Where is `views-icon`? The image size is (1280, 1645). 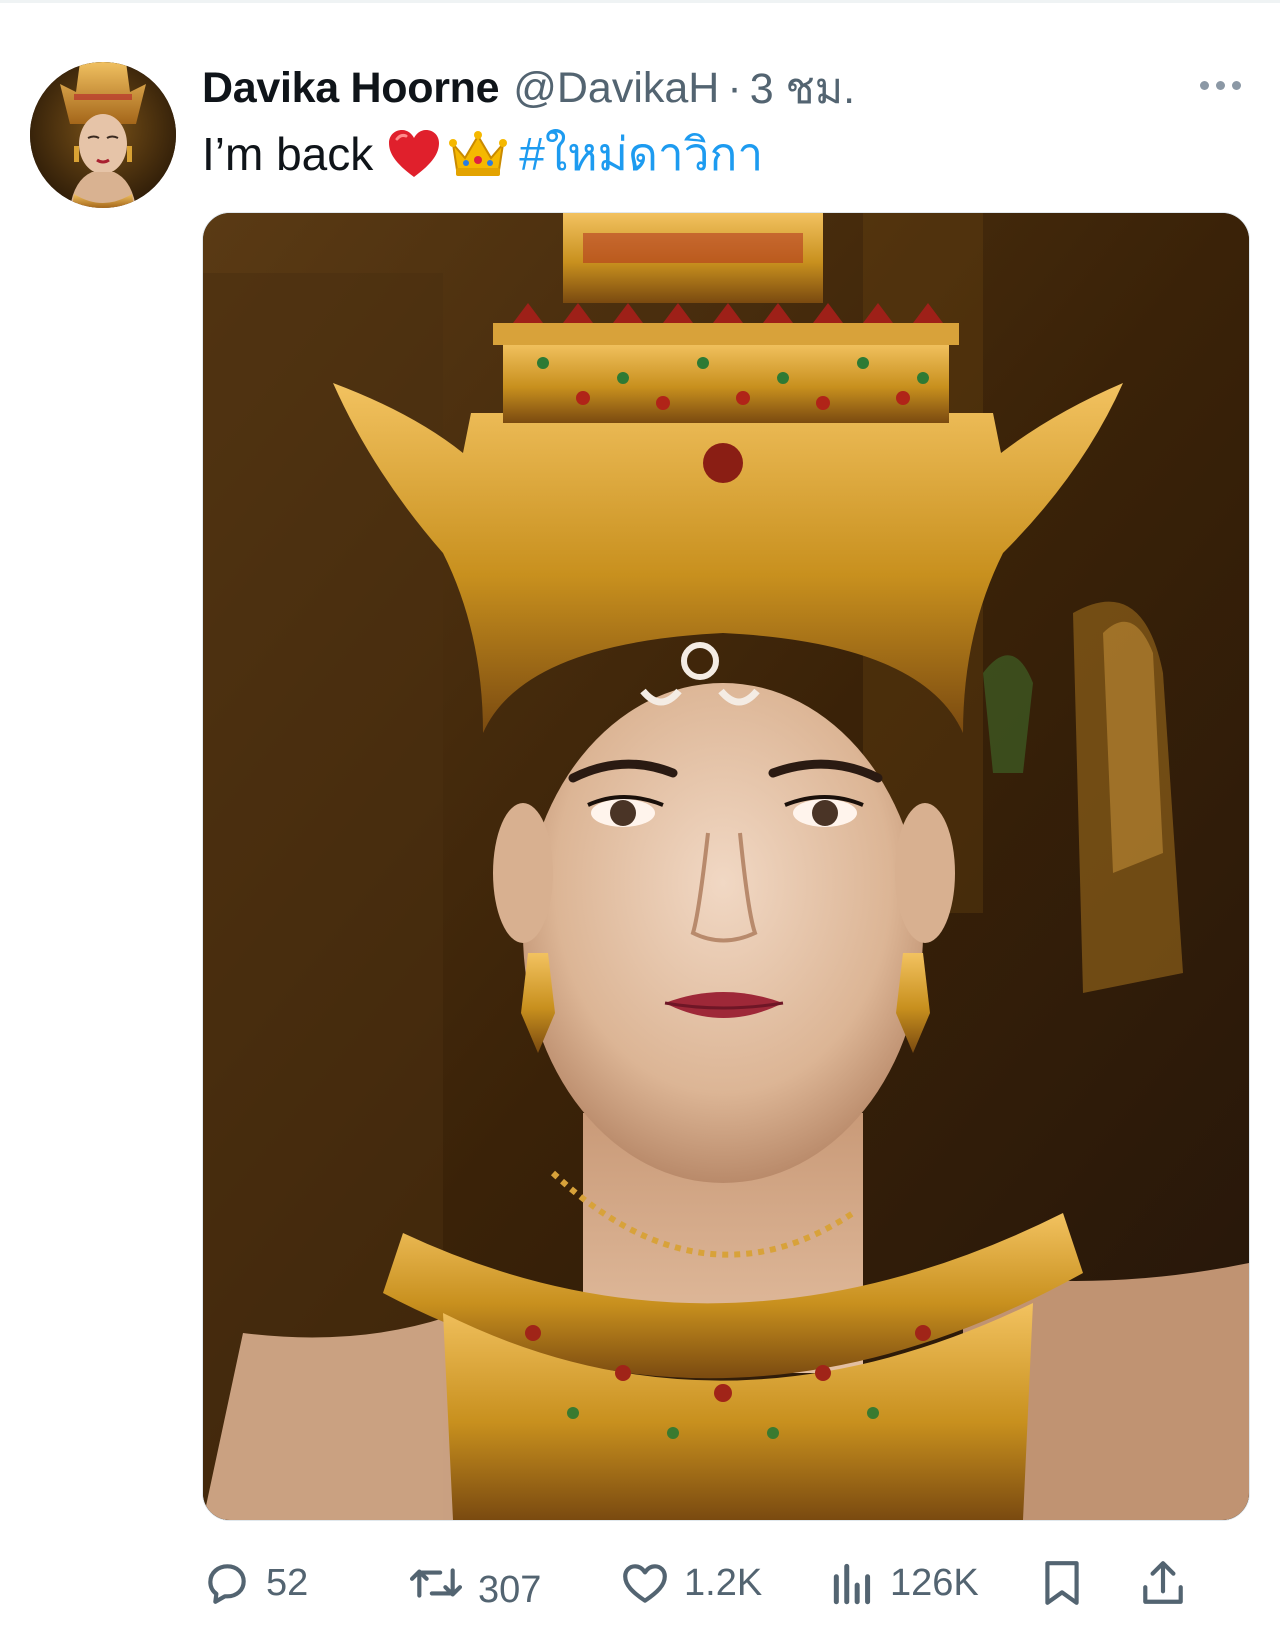 views-icon is located at coordinates (853, 1583).